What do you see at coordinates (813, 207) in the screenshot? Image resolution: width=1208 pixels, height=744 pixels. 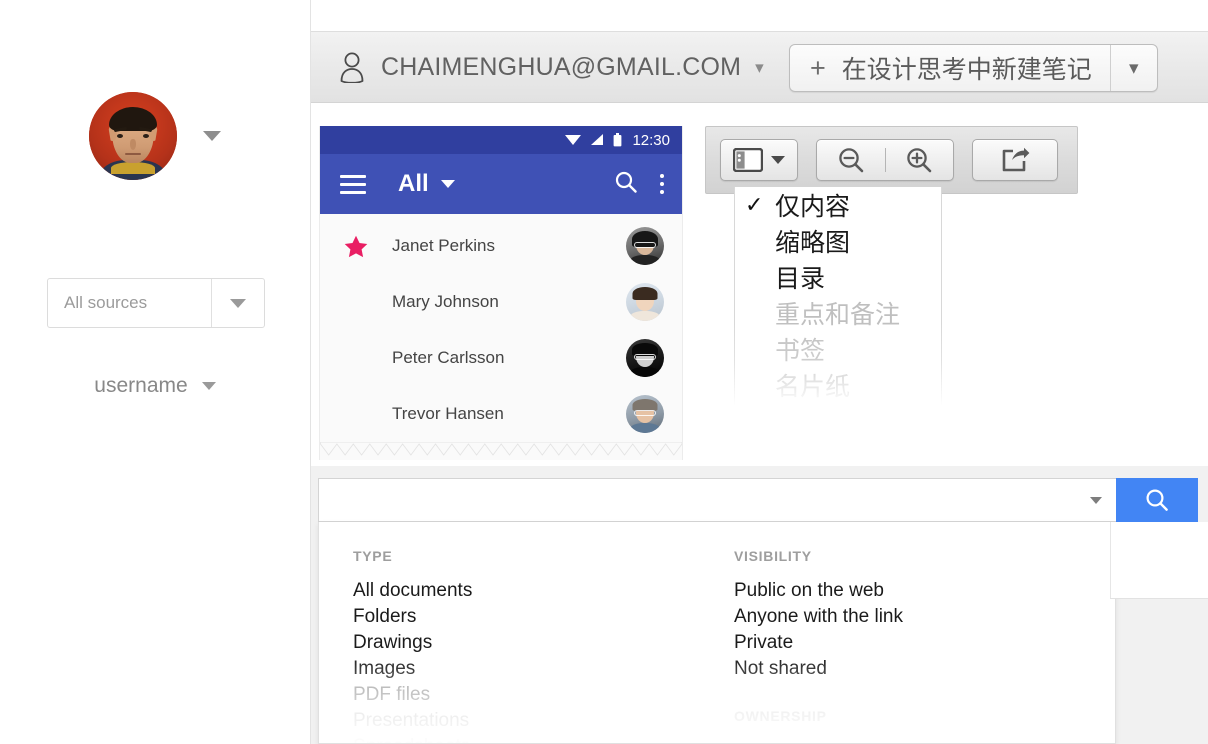 I see `menu-item-label: 仅内容` at bounding box center [813, 207].